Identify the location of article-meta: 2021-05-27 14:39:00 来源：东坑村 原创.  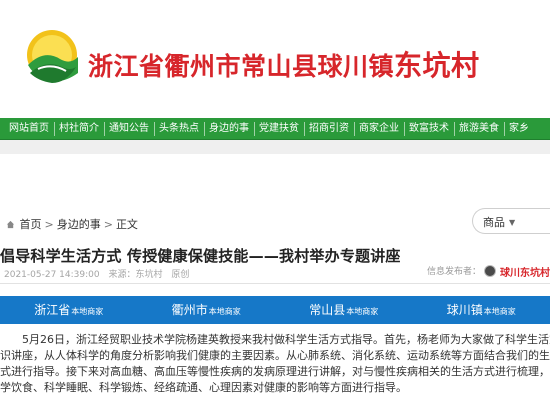
(99, 273).